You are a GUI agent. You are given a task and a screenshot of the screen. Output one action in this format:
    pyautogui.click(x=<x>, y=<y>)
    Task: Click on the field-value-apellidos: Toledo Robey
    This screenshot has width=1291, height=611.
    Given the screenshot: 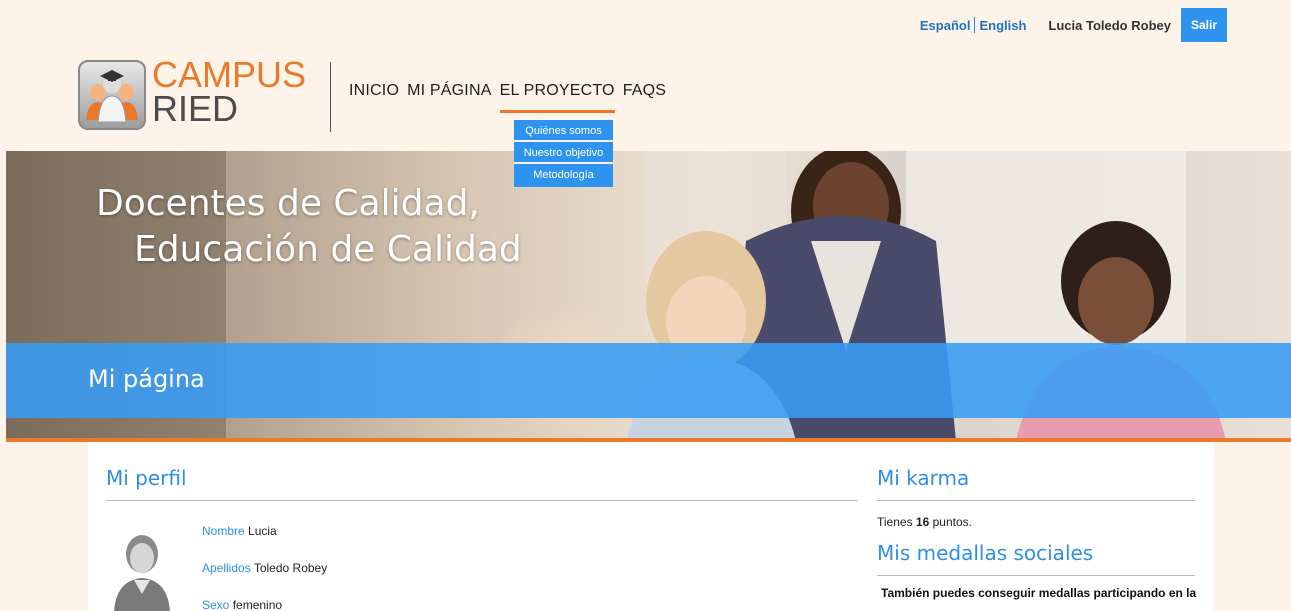 What is the action you would take?
    pyautogui.click(x=290, y=568)
    